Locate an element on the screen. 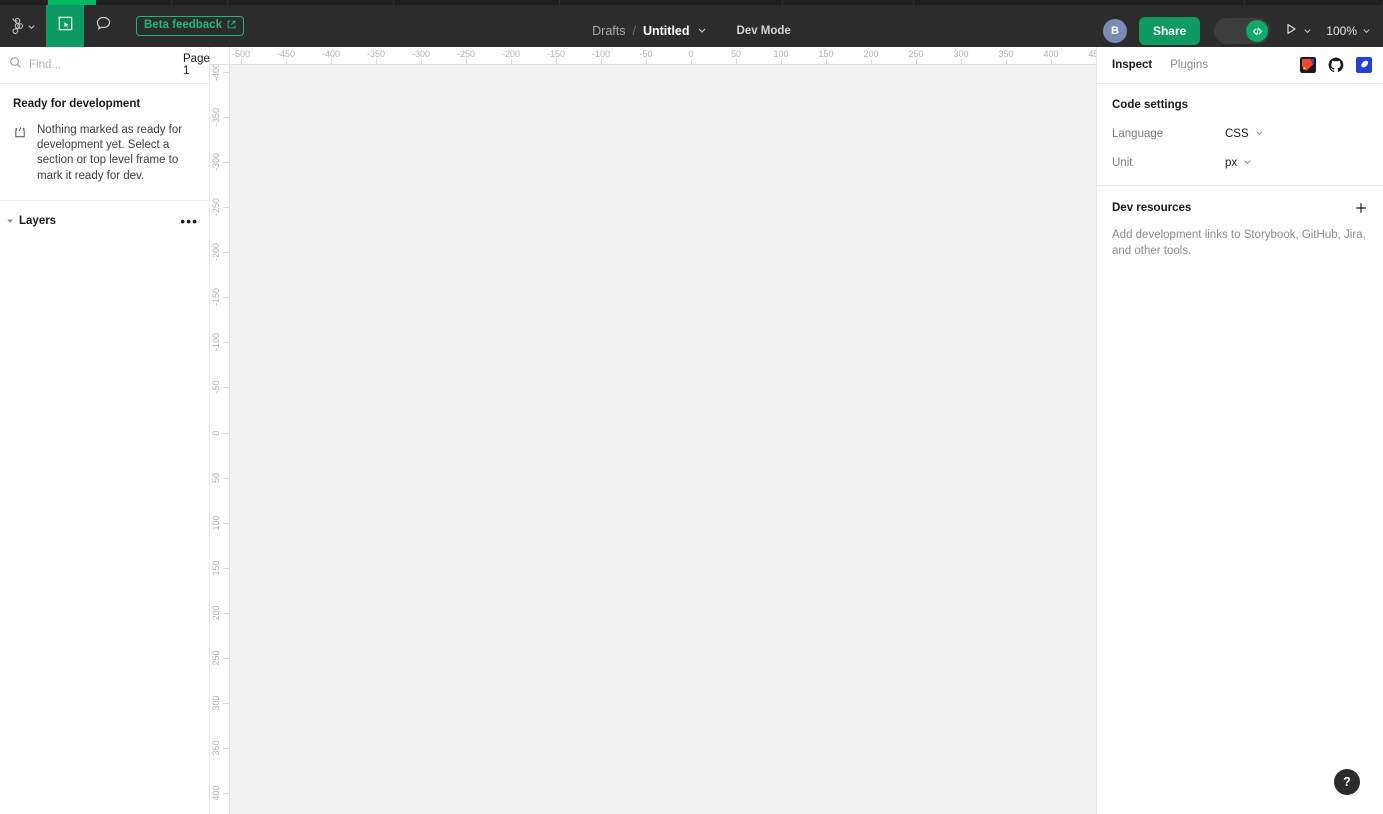 The height and width of the screenshot is (814, 1383). ruler-h-label: -400 is located at coordinates (331, 54).